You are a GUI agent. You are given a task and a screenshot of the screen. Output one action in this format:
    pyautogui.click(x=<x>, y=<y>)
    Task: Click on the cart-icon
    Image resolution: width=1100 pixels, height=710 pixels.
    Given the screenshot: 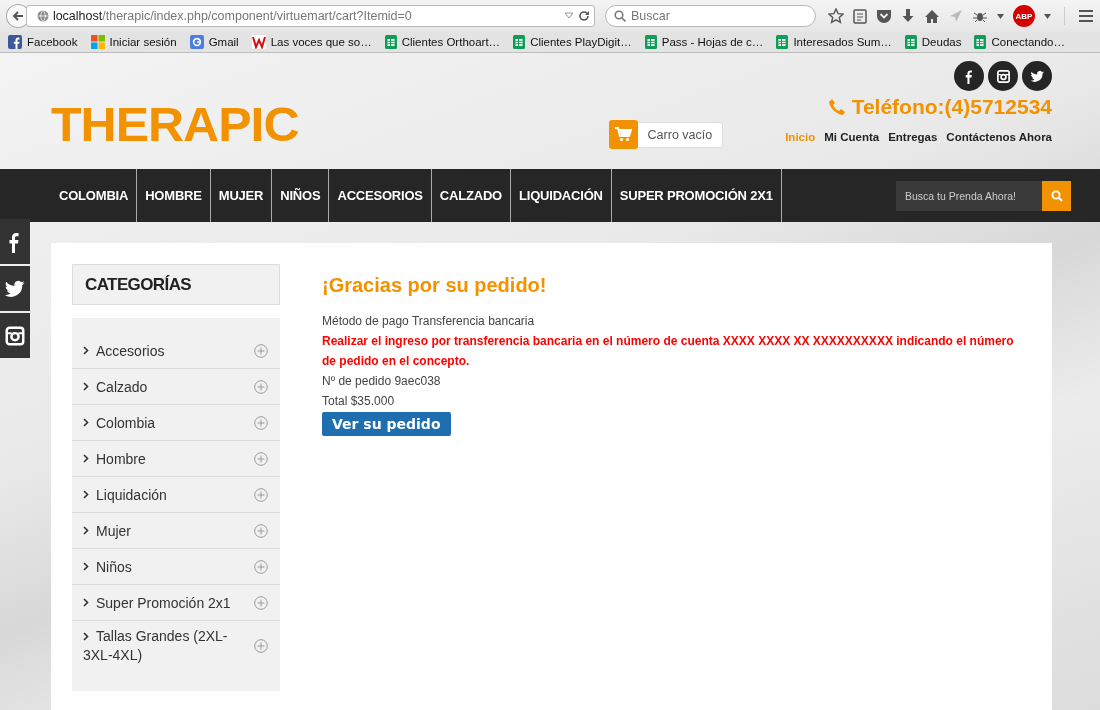 What is the action you would take?
    pyautogui.click(x=623, y=134)
    